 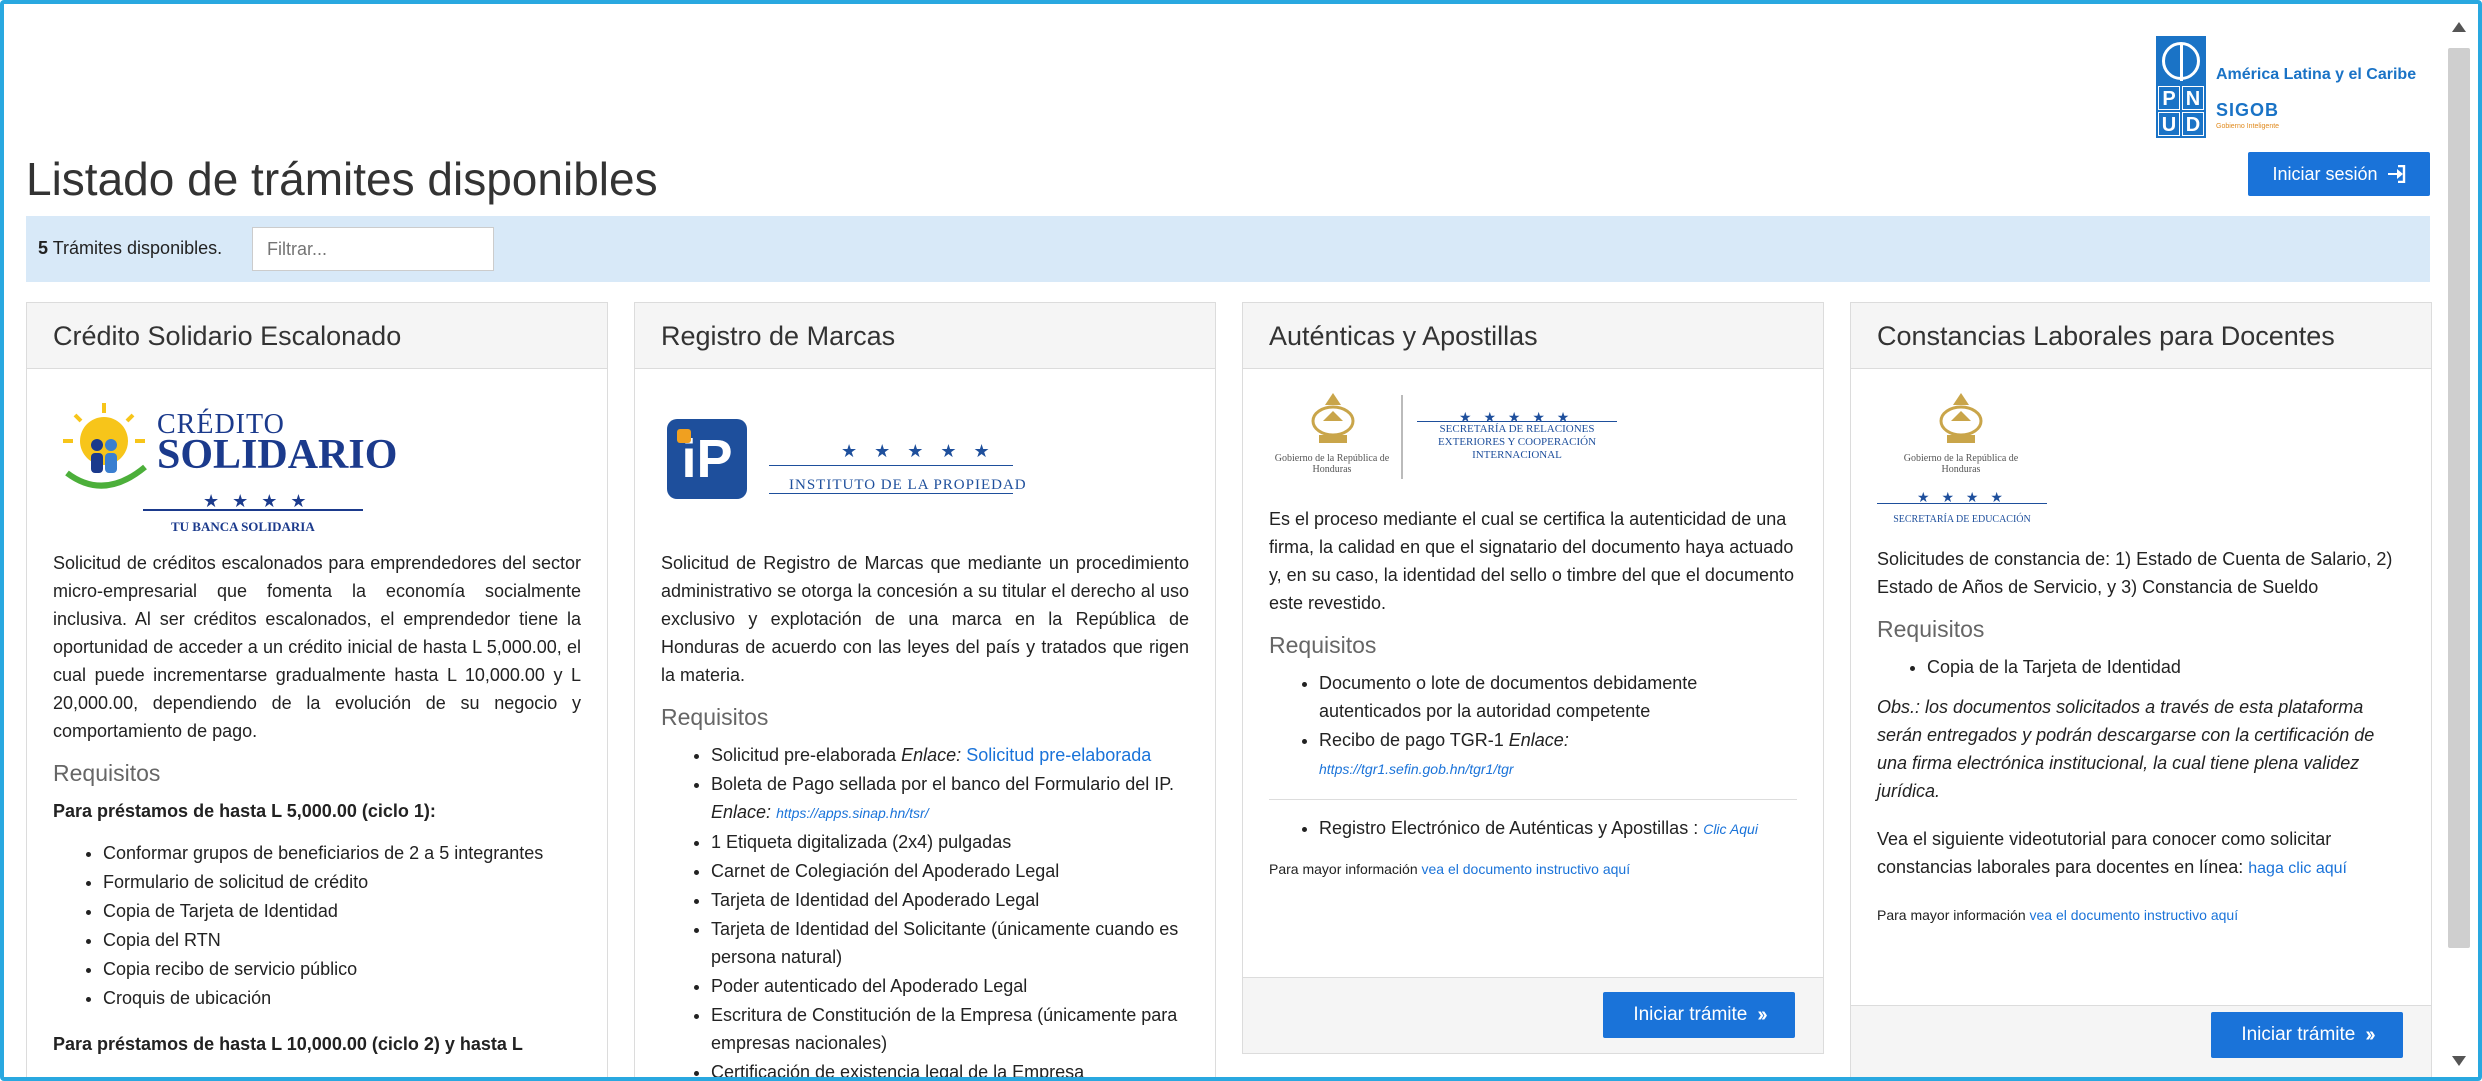 What do you see at coordinates (950, 986) in the screenshot?
I see `list-item: Poder autenticado del Apoderado Legal` at bounding box center [950, 986].